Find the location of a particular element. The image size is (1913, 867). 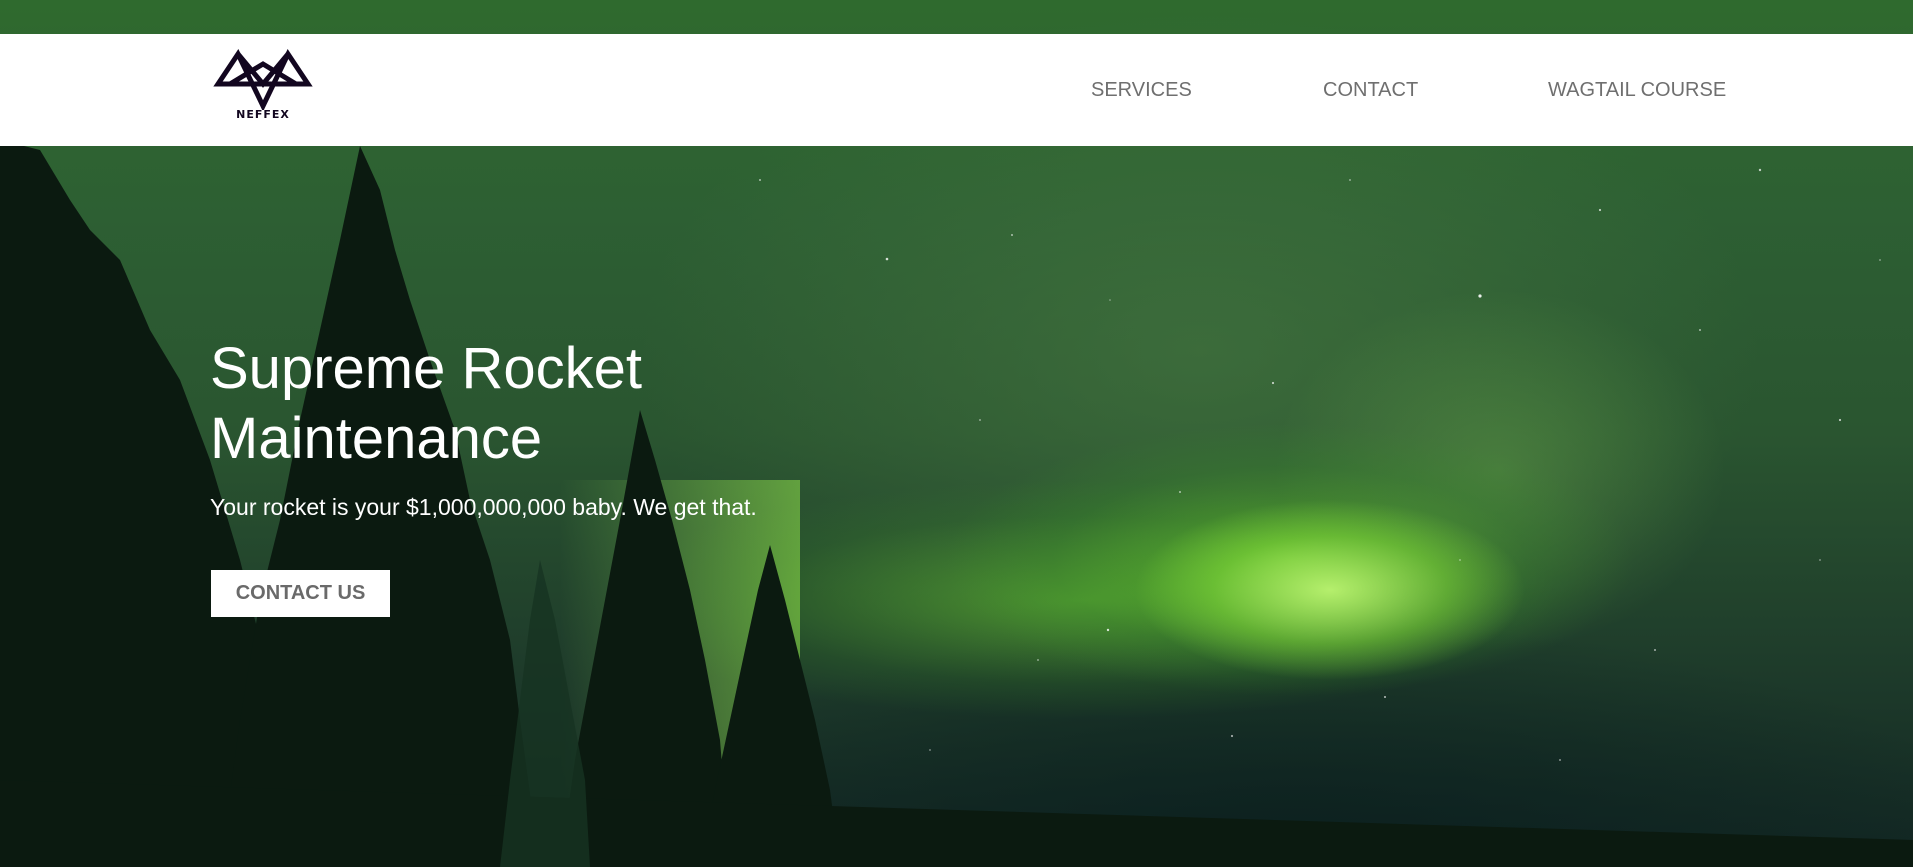

nav-link-wagtail-course: WAGTAIL COURSE is located at coordinates (1637, 90).